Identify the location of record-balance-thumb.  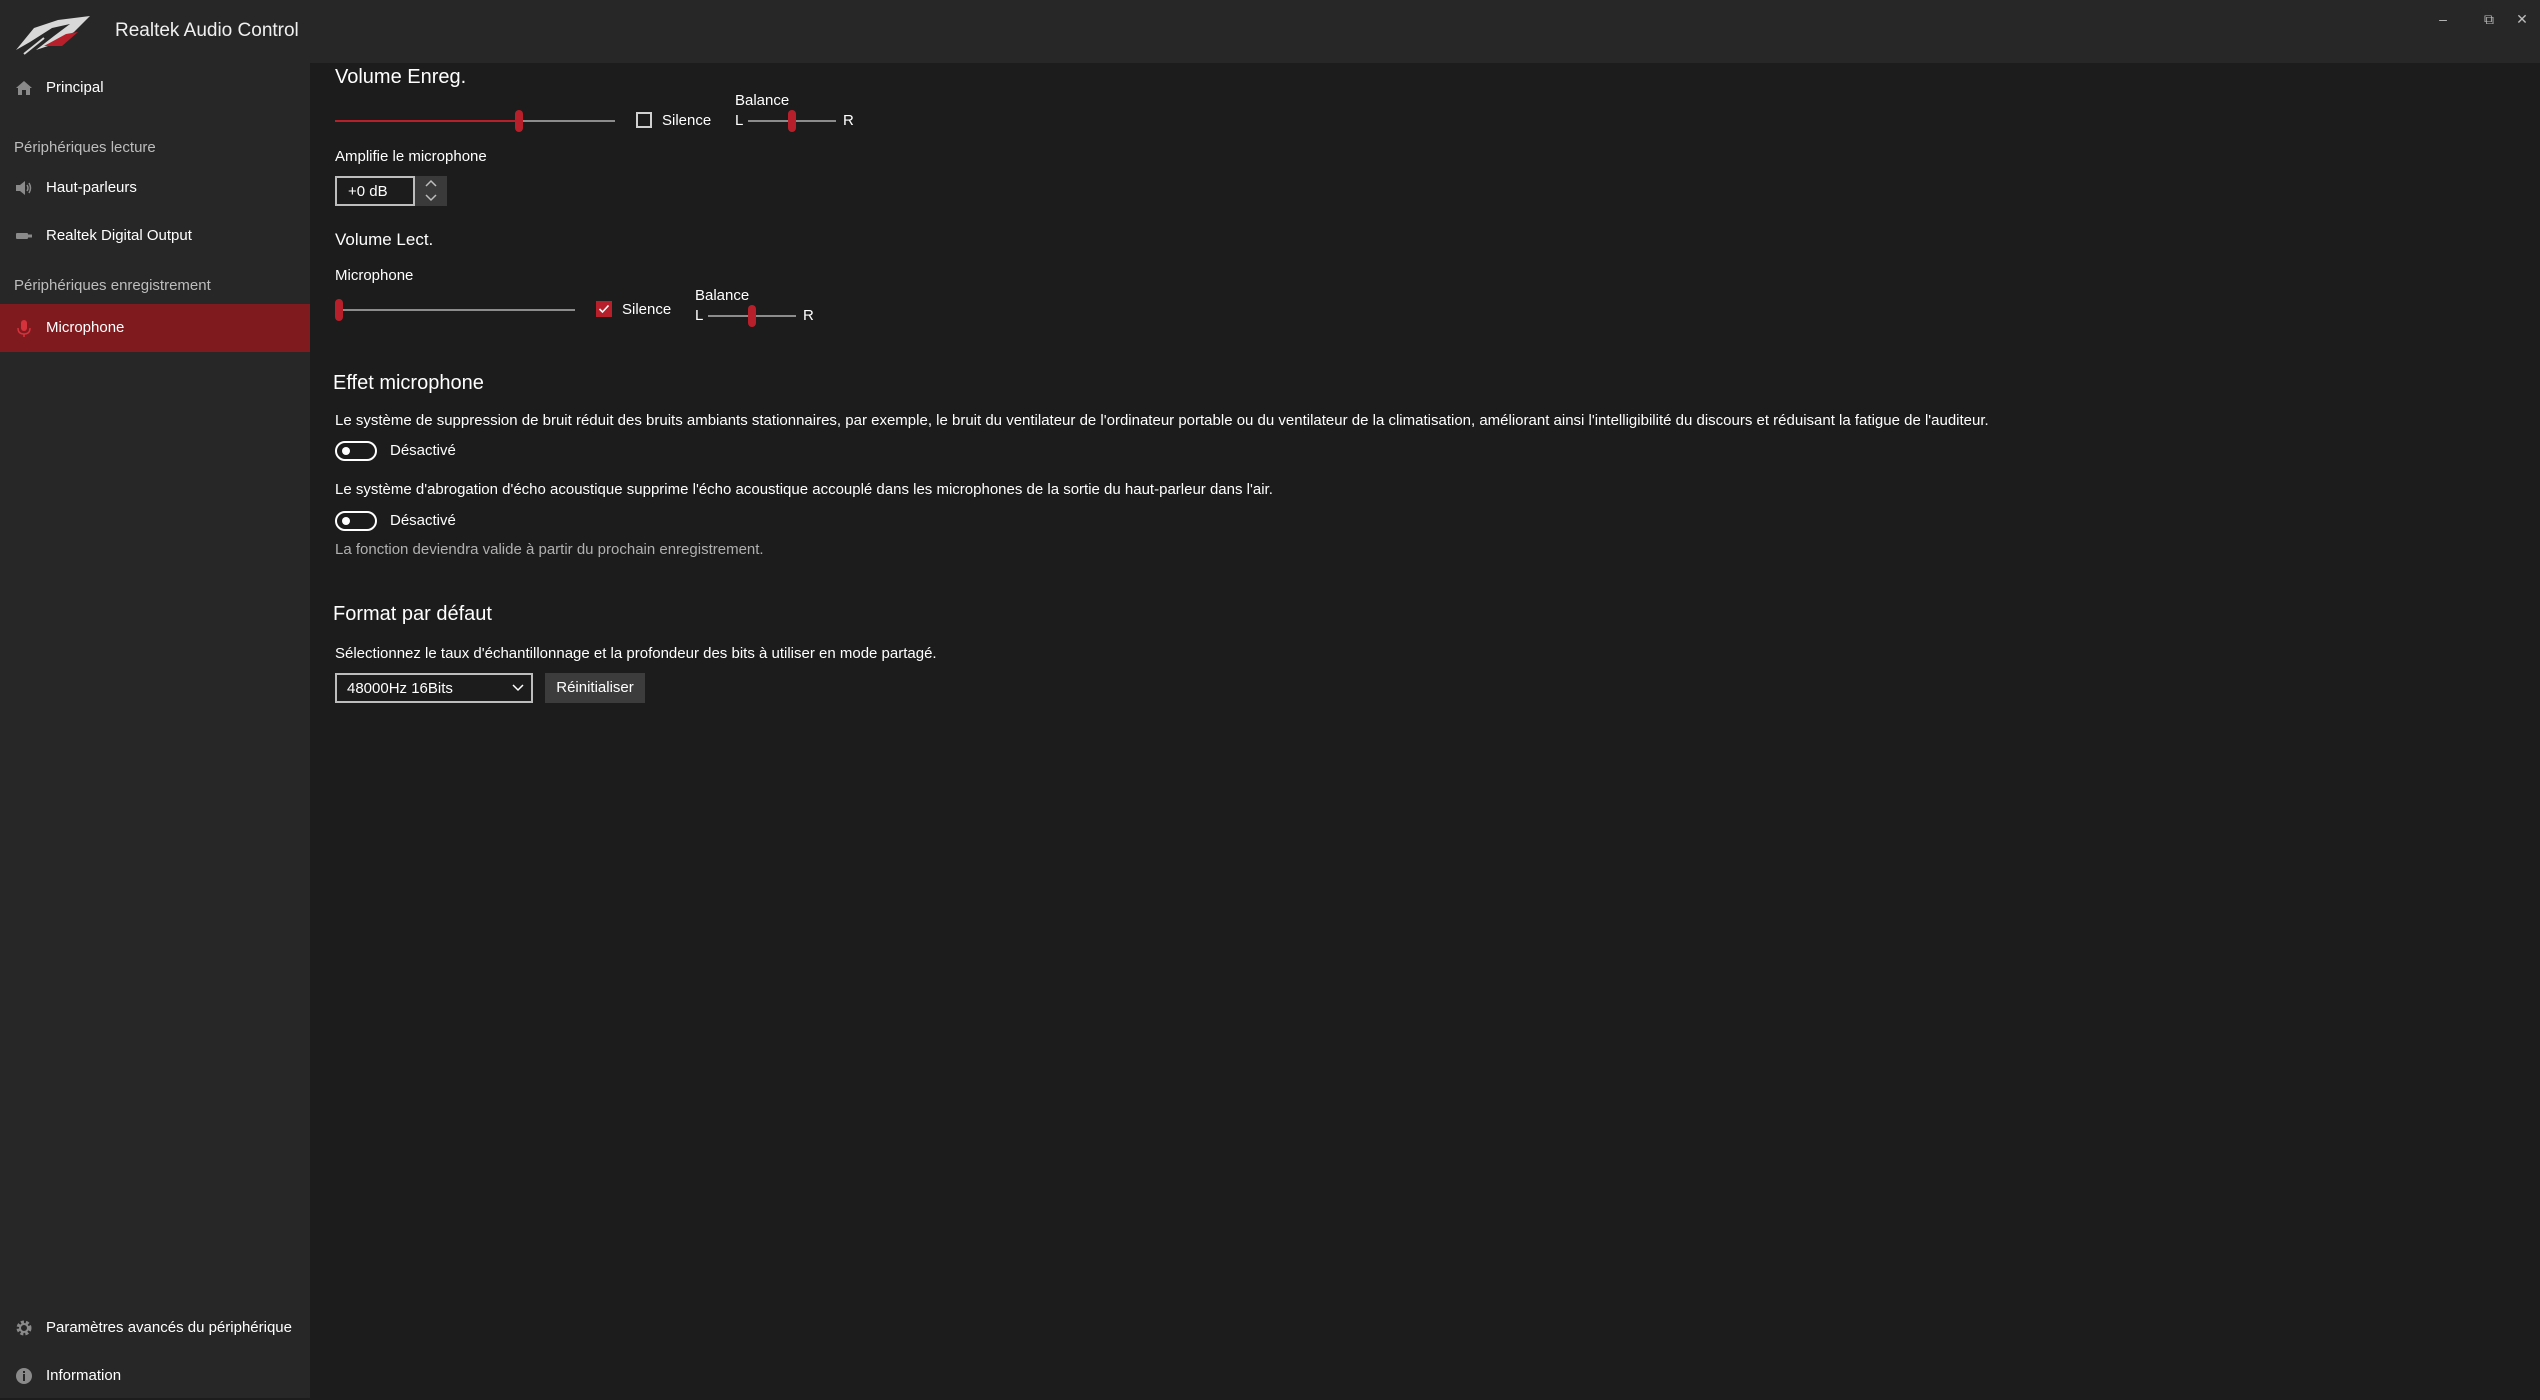
(792, 121).